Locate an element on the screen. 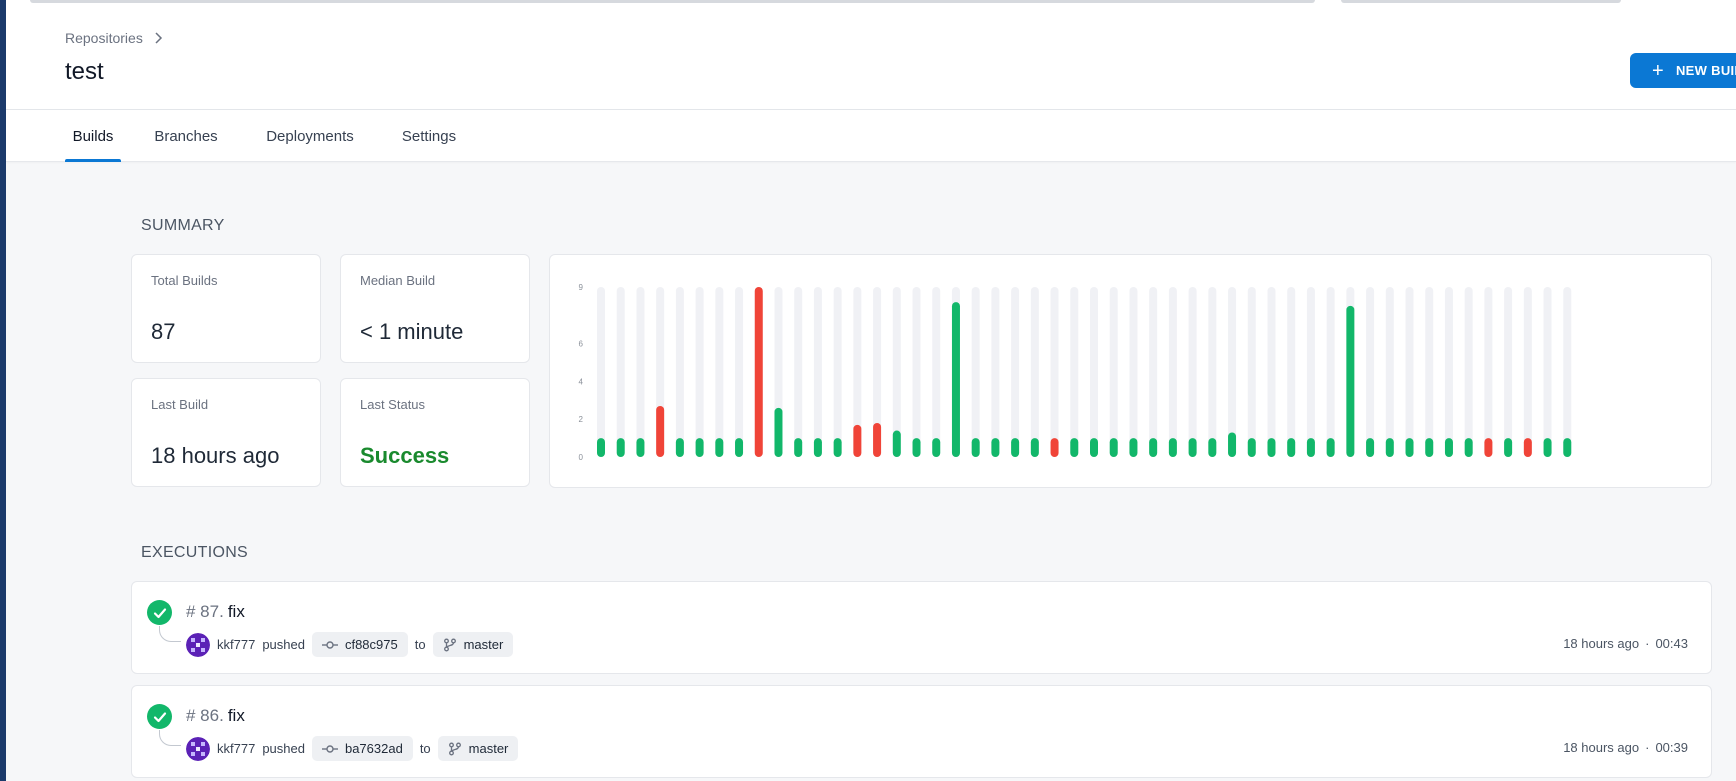  tab-builds: Builds is located at coordinates (93, 136).